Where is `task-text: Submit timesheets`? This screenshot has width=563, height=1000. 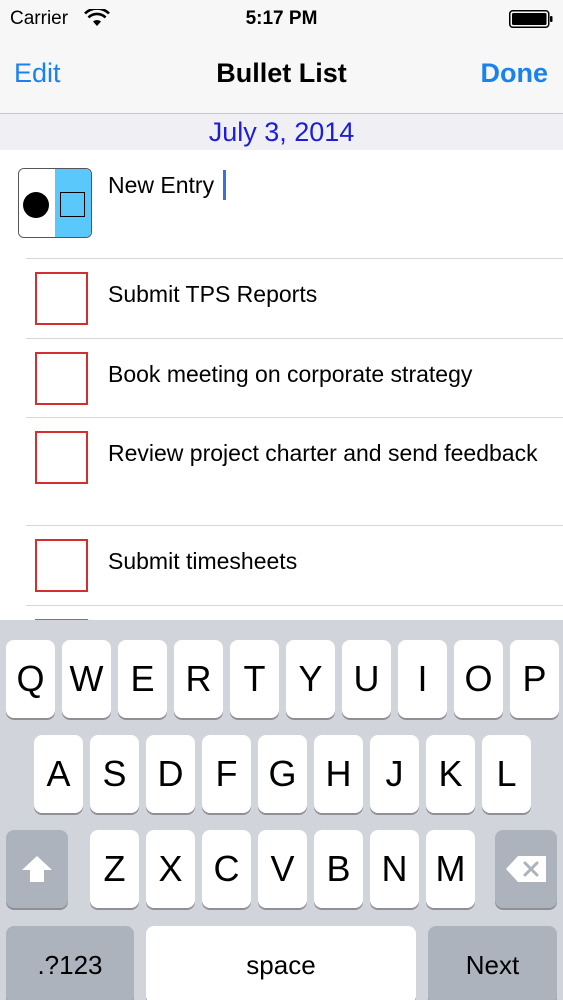 task-text: Submit timesheets is located at coordinates (203, 561).